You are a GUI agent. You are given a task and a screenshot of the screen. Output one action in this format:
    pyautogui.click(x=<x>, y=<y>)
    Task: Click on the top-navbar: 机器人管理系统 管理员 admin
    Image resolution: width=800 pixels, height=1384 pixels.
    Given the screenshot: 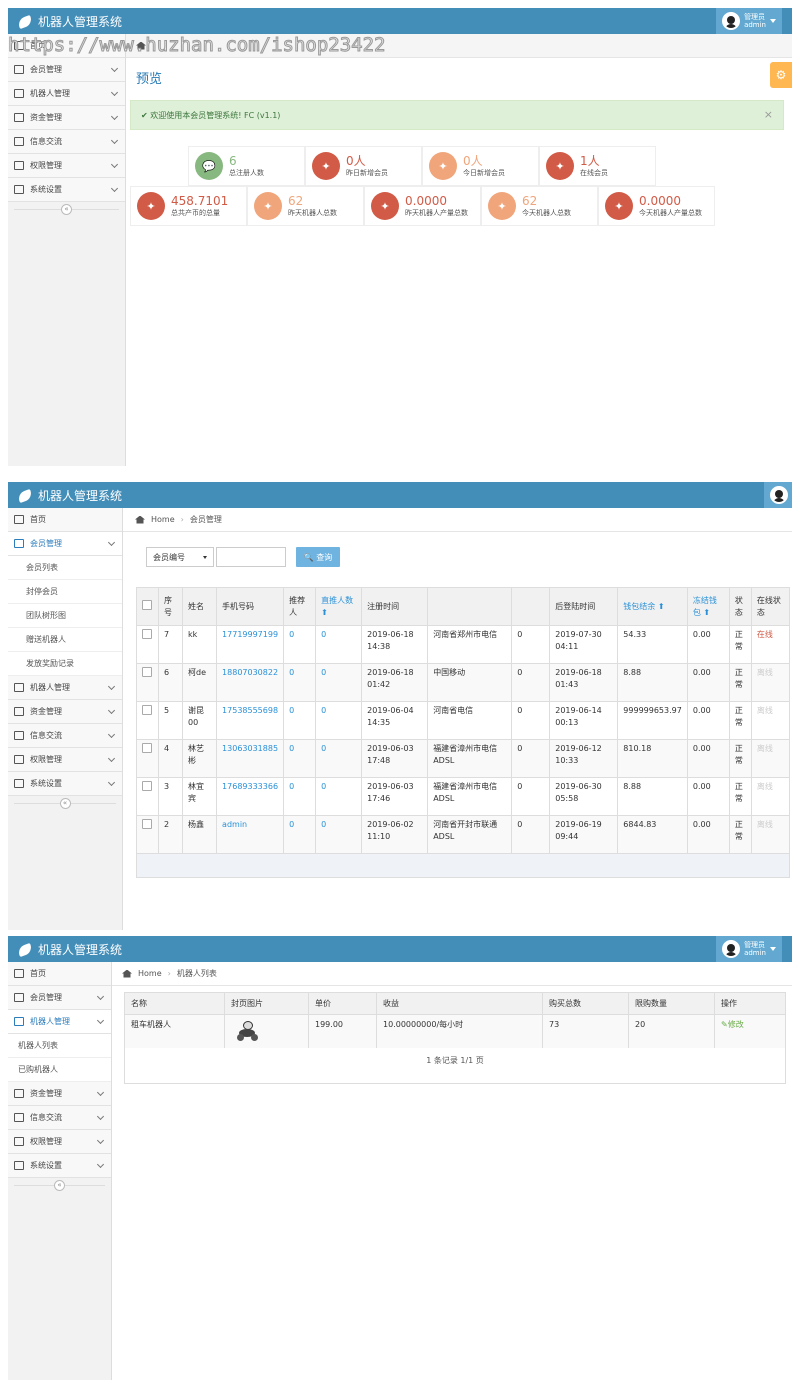 What is the action you would take?
    pyautogui.click(x=400, y=949)
    